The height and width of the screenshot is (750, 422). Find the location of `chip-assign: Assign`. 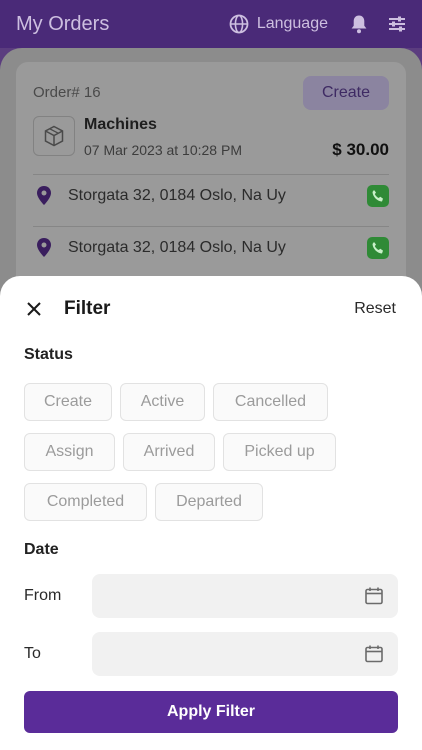

chip-assign: Assign is located at coordinates (69, 452).